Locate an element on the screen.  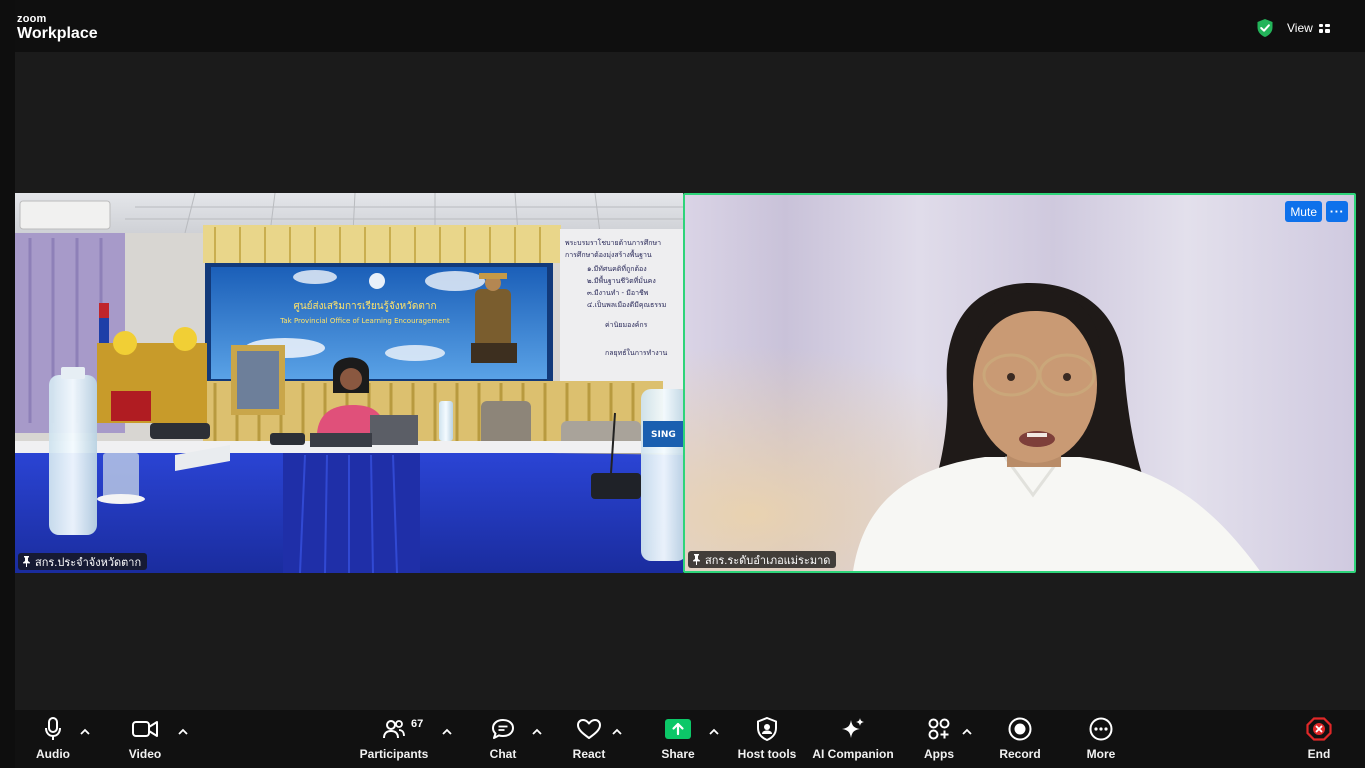
react-options-caret-icon is located at coordinates (617, 732).